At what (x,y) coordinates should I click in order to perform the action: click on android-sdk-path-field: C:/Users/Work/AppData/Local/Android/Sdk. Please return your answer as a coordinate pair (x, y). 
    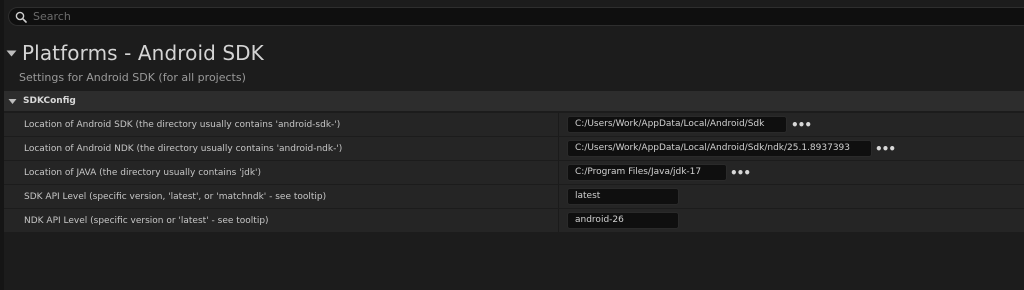
    Looking at the image, I should click on (677, 124).